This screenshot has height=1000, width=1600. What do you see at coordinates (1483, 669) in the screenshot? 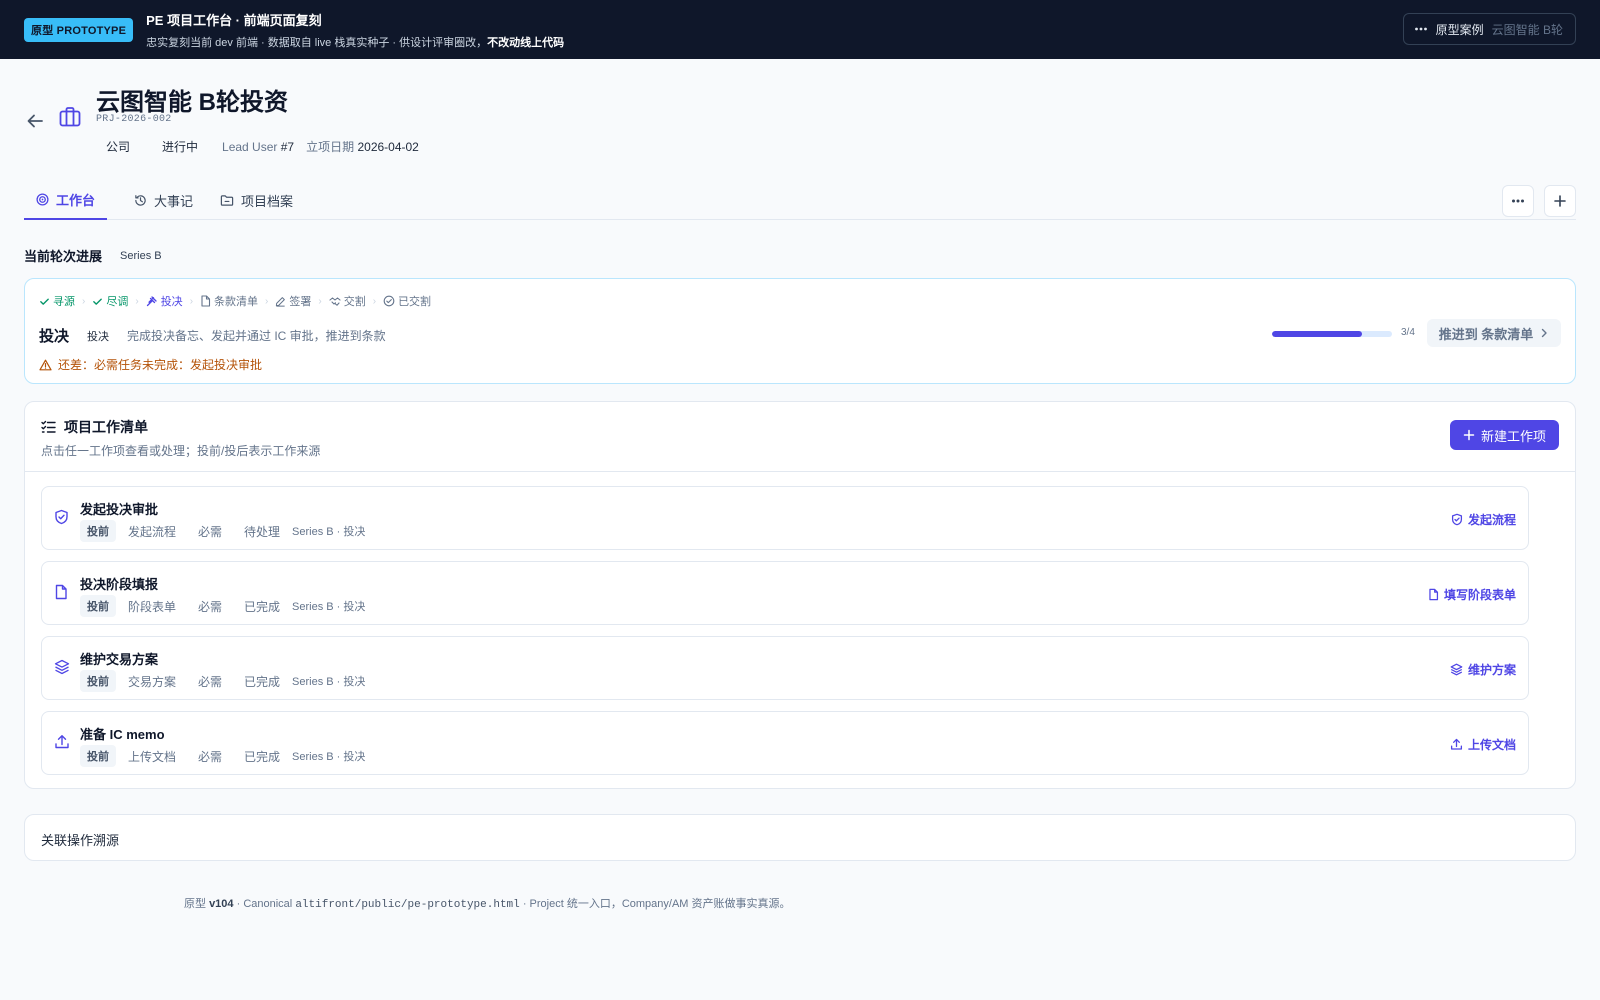
I see `maintain-plan-button: 维护方案` at bounding box center [1483, 669].